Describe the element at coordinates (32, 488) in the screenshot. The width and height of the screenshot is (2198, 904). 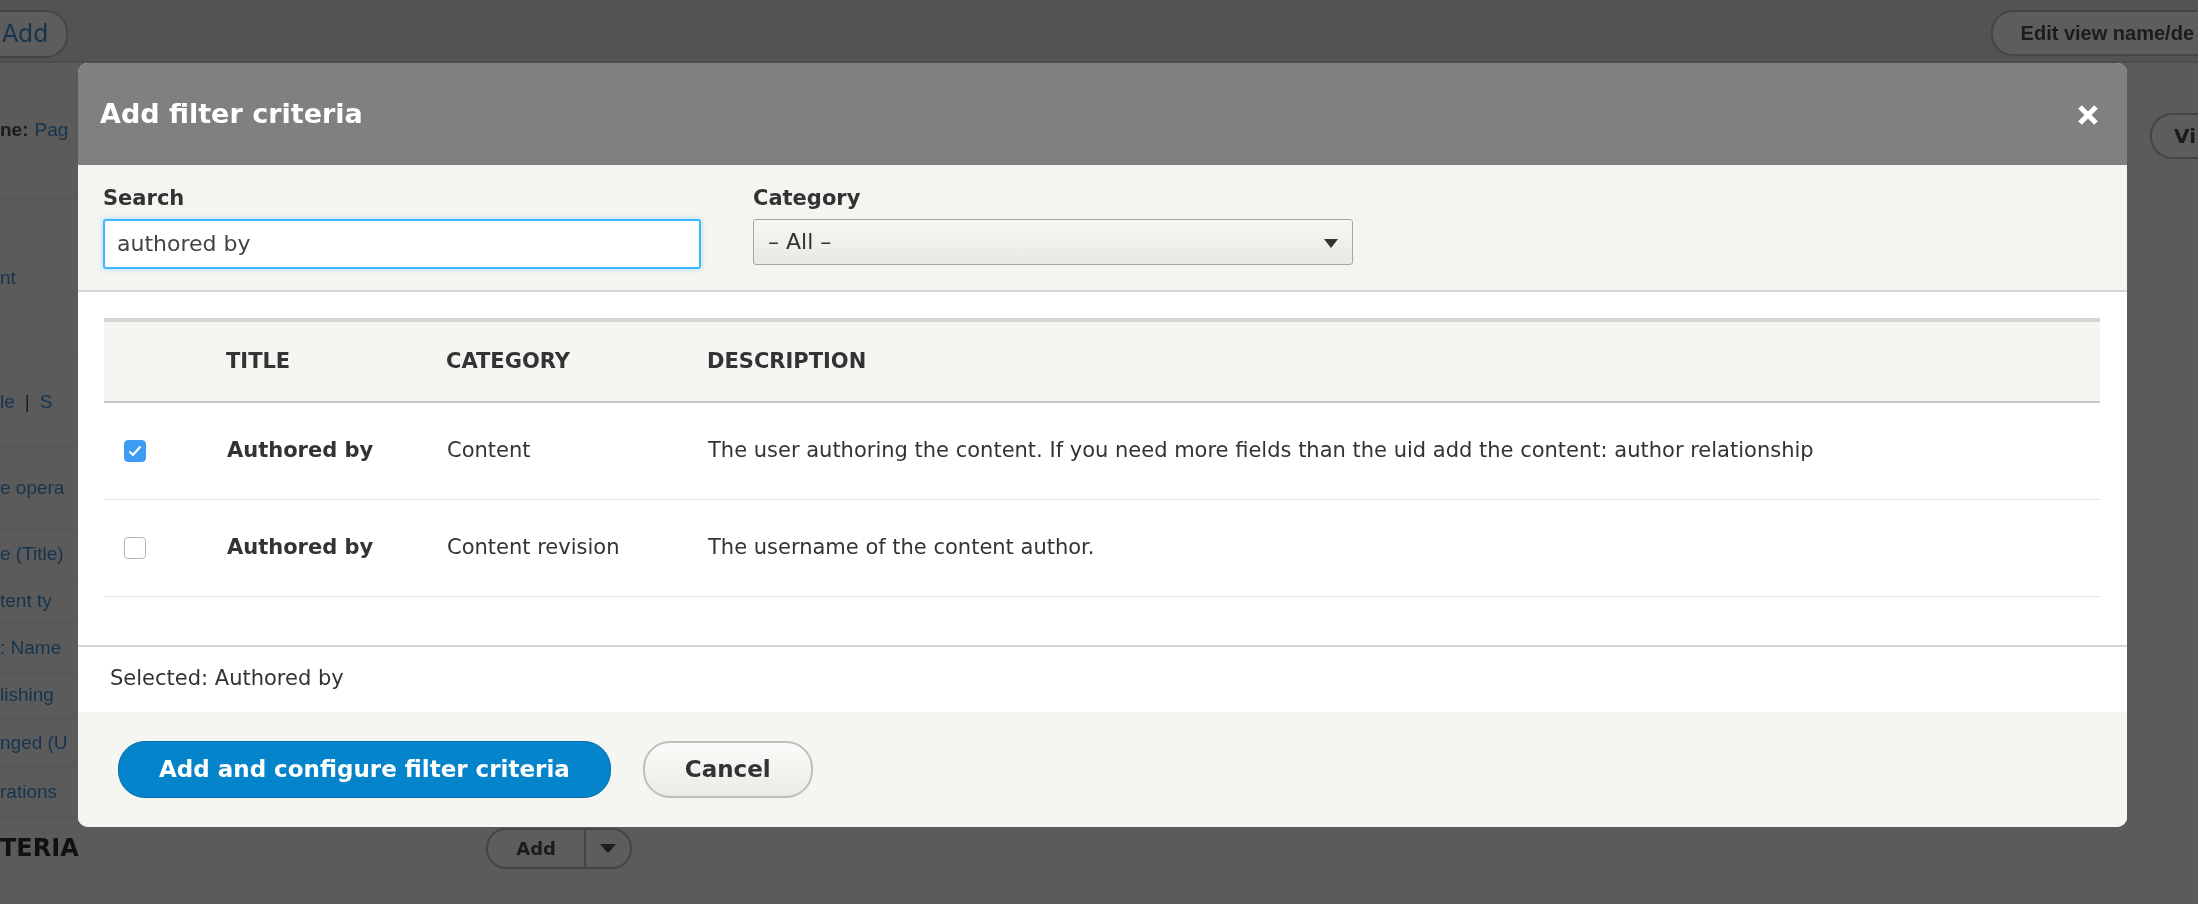
I see `link: e opera` at that location.